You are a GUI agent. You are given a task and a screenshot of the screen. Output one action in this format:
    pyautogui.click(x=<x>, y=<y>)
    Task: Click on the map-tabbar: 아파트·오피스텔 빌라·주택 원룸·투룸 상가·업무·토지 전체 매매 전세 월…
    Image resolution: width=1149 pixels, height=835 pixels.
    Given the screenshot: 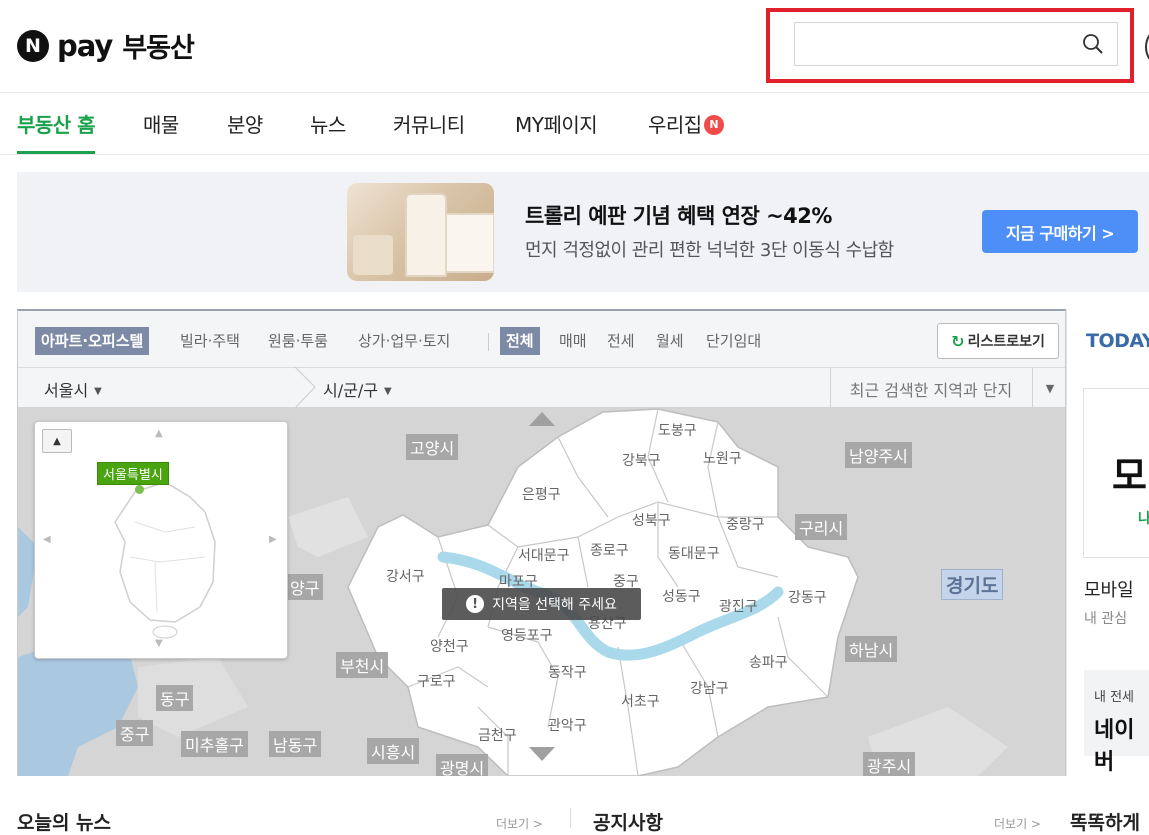 What is the action you would take?
    pyautogui.click(x=541, y=339)
    